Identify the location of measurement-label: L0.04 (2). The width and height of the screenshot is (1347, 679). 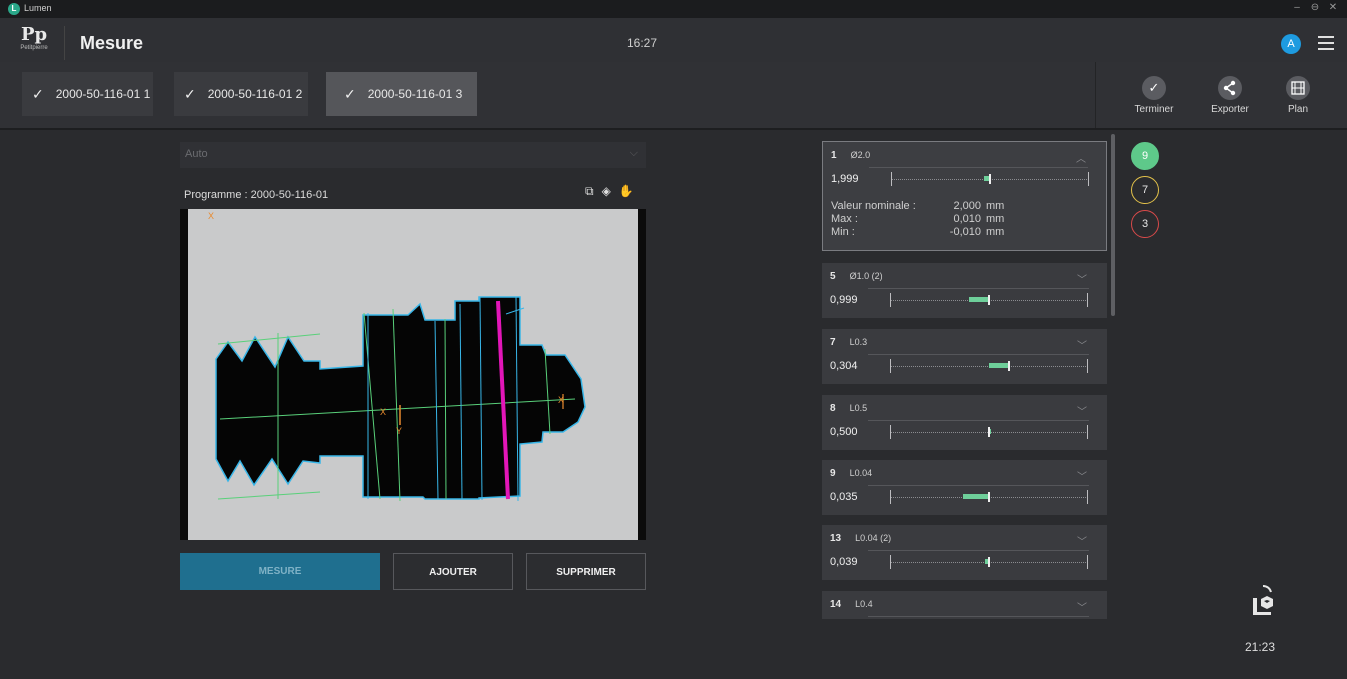
(873, 538).